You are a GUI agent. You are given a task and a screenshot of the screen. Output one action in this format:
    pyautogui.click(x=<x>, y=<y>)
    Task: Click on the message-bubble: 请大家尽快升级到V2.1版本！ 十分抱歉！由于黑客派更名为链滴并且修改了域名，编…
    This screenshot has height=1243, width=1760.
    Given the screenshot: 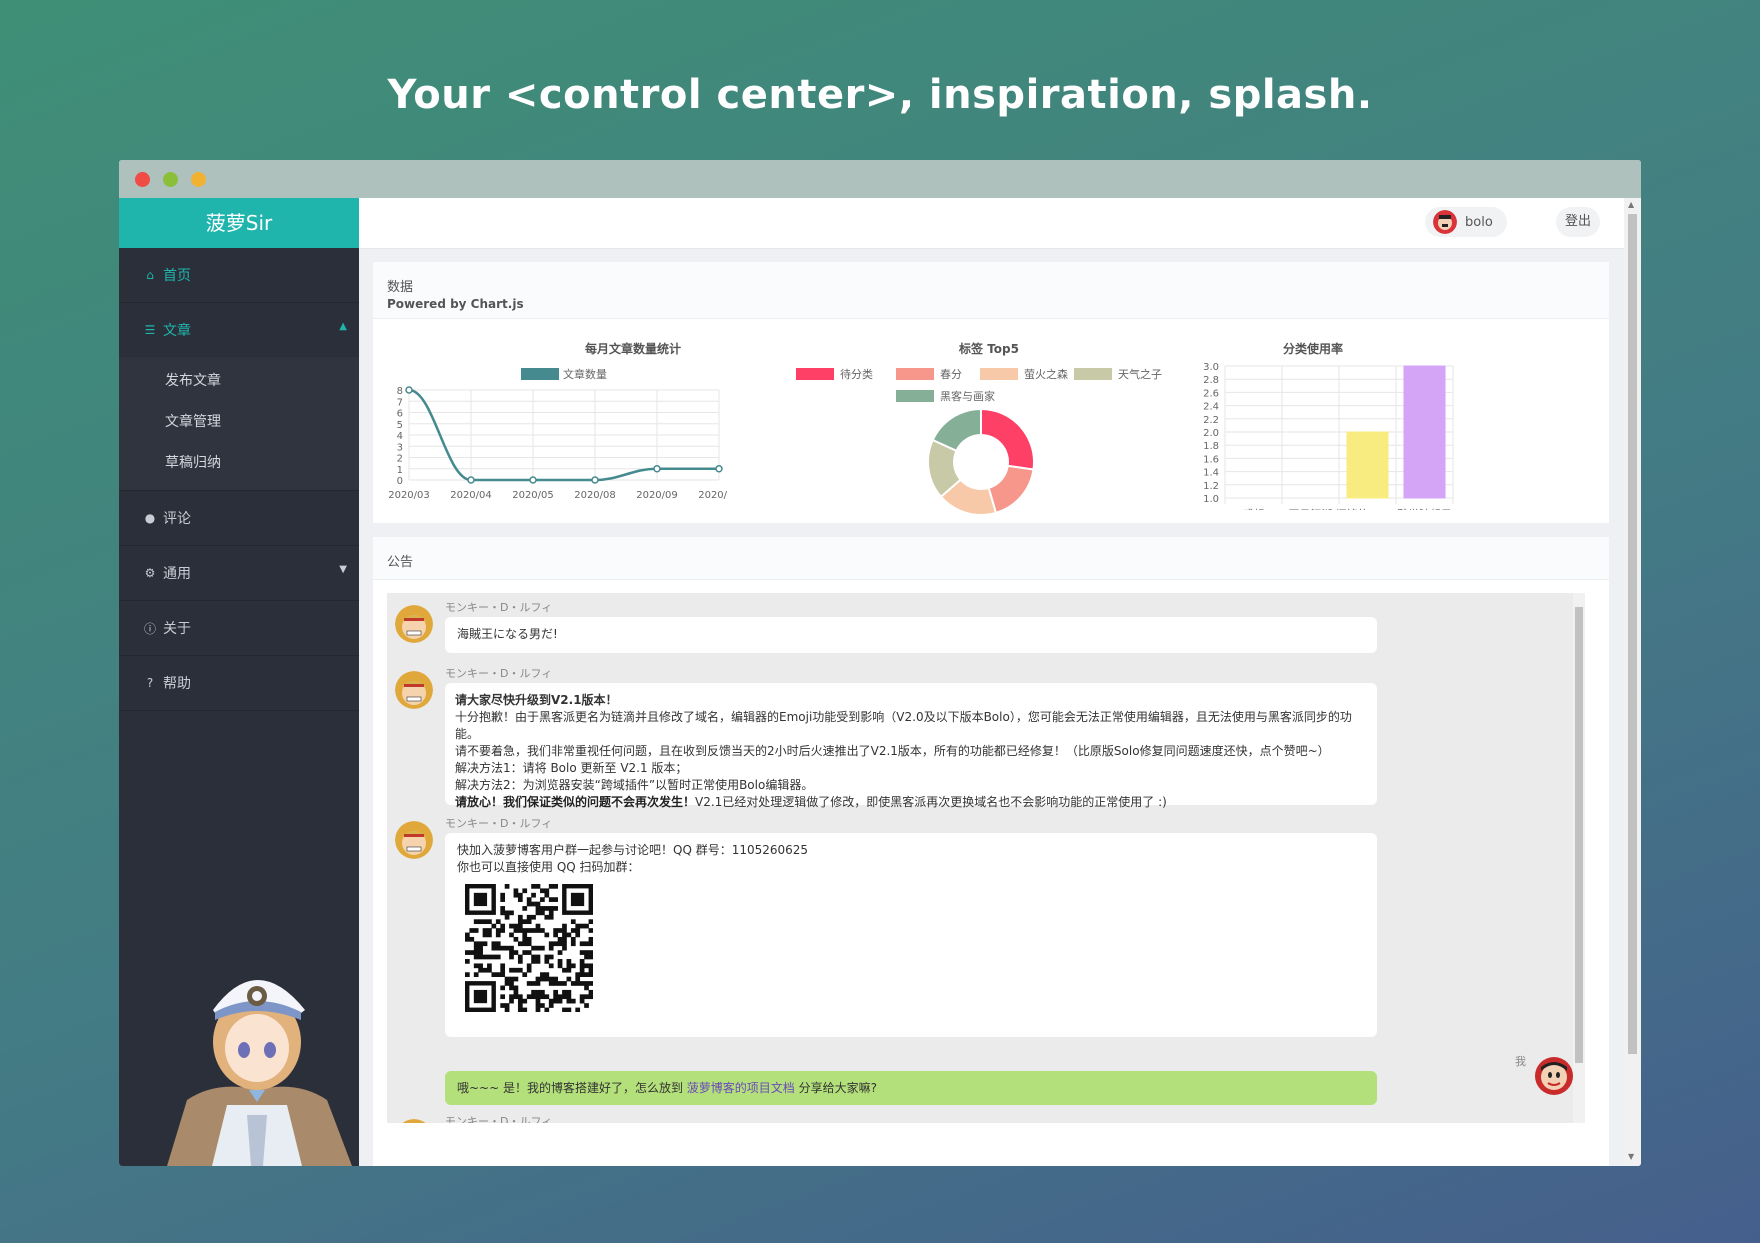 What is the action you would take?
    pyautogui.click(x=911, y=746)
    